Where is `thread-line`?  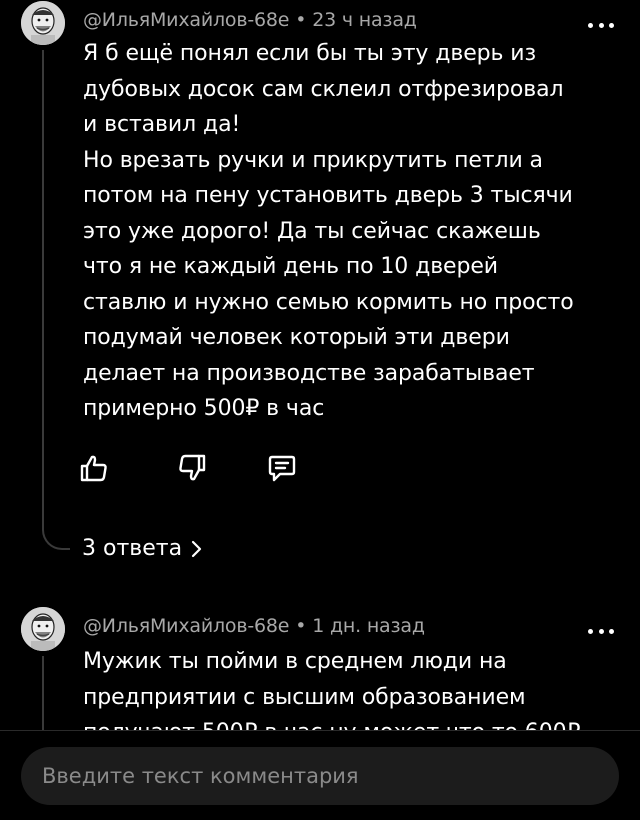
thread-line is located at coordinates (43, 696).